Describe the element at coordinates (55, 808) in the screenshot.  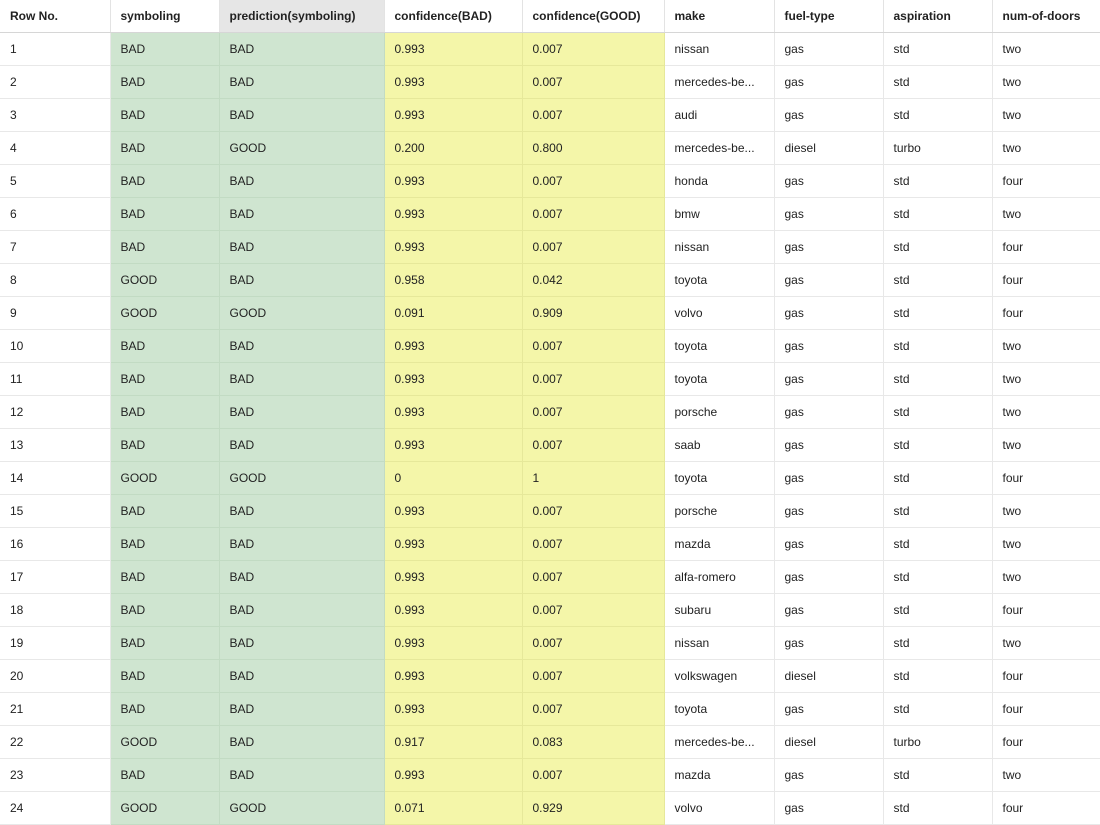
I see `cell-row: 24` at that location.